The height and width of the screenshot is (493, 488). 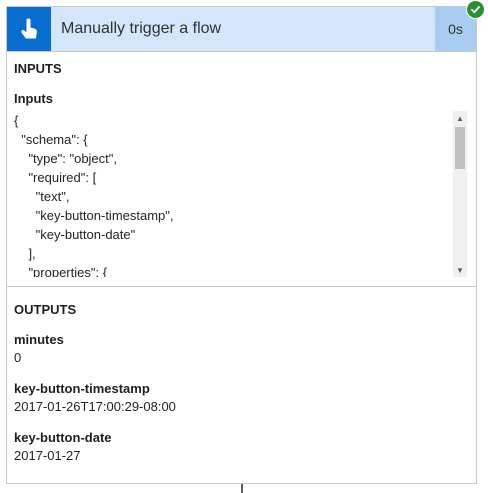 What do you see at coordinates (18, 357) in the screenshot?
I see `output-field-value: 0` at bounding box center [18, 357].